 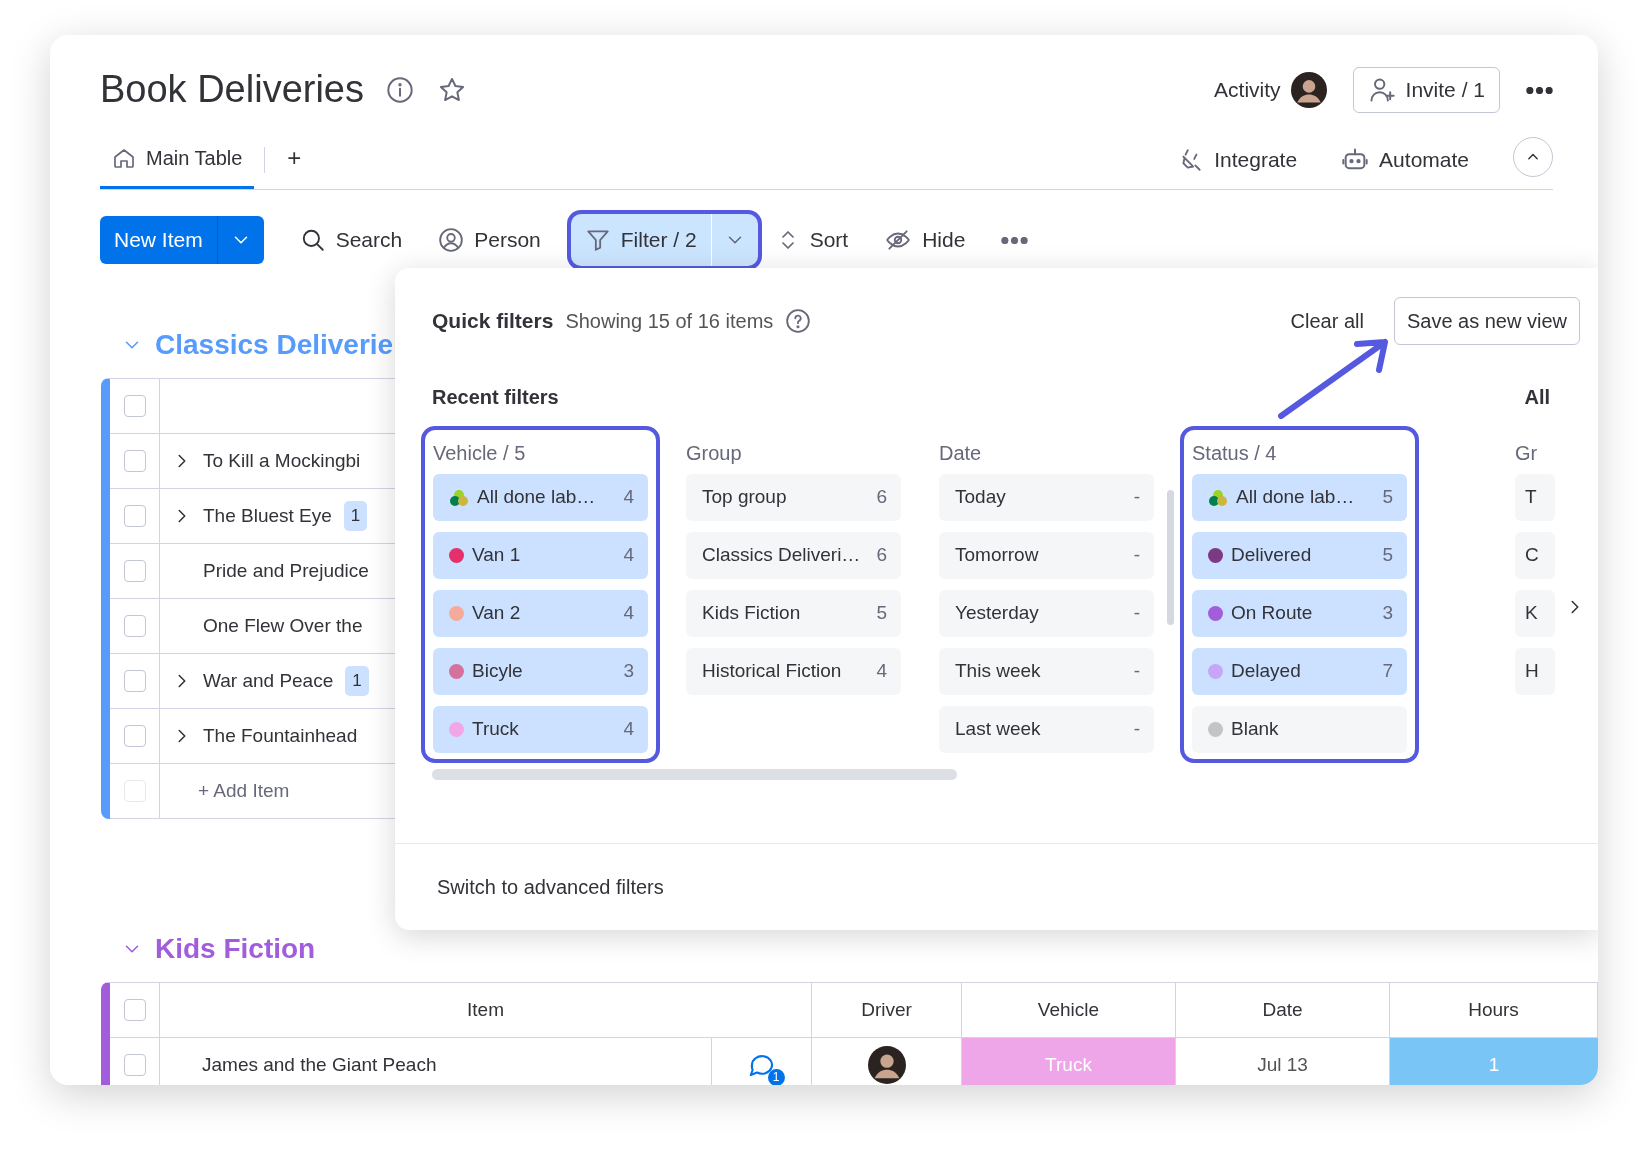 I want to click on add-item-button: + Add Item, so click(x=244, y=791).